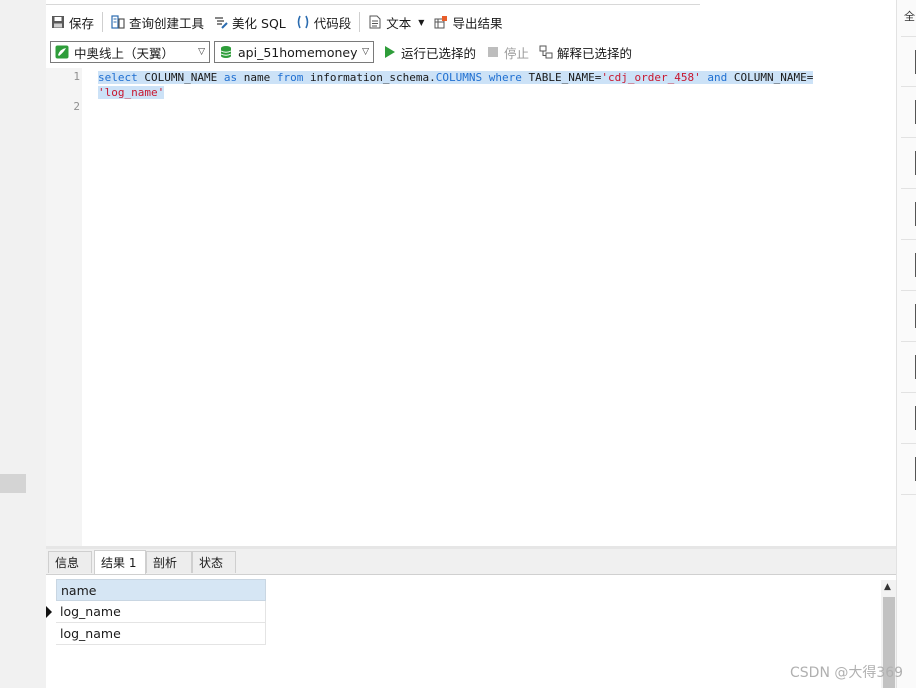  I want to click on right-panel-fragment: 全, so click(909, 16).